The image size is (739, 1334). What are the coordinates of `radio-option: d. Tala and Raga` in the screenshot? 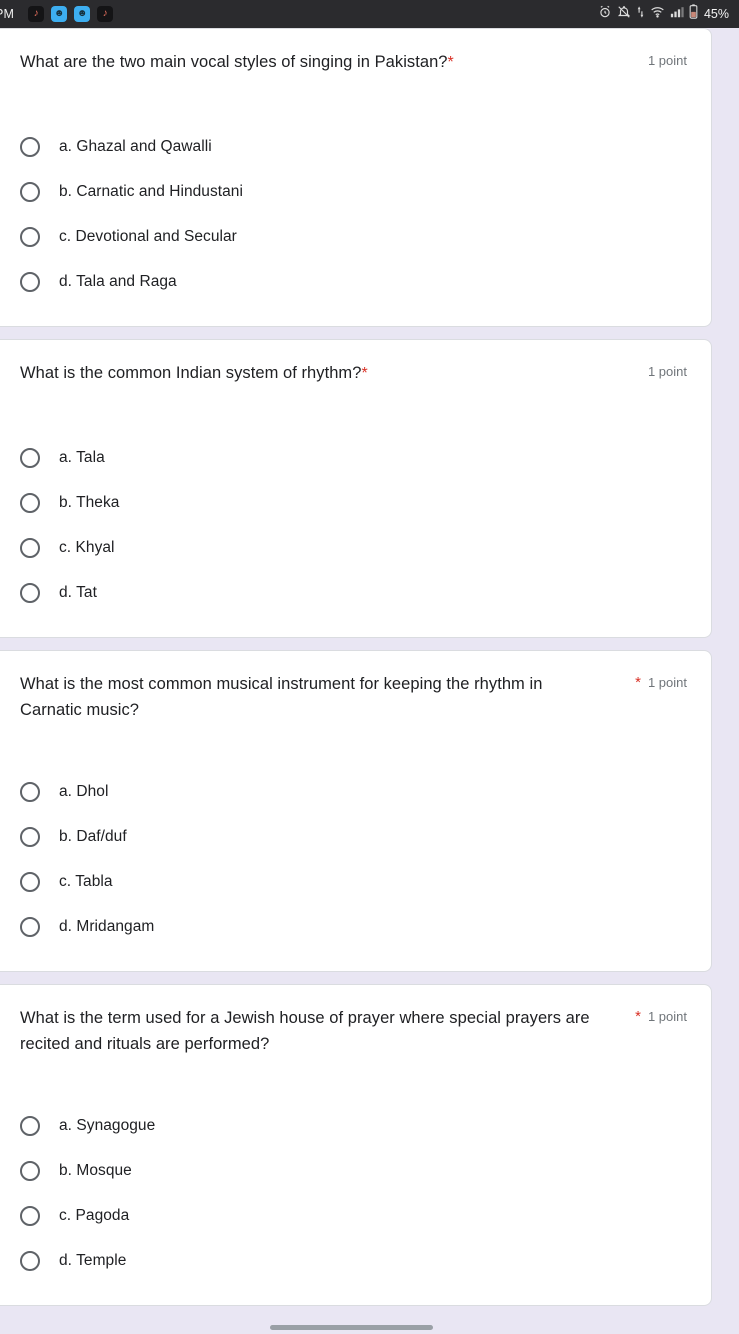 It's located at (353, 281).